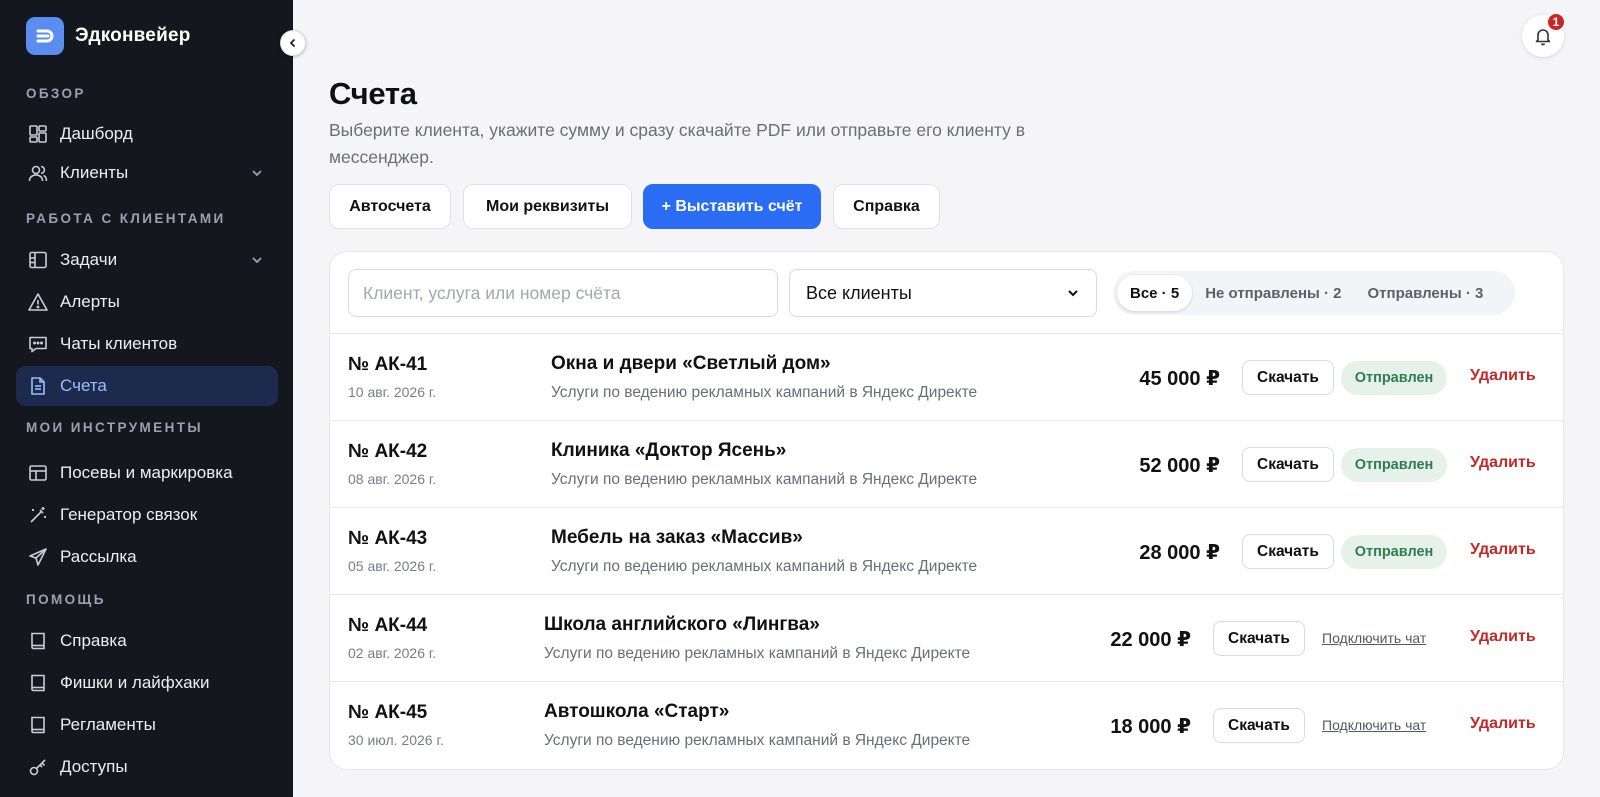  I want to click on invoice-client: Мебель на заказ «Массив», so click(677, 537).